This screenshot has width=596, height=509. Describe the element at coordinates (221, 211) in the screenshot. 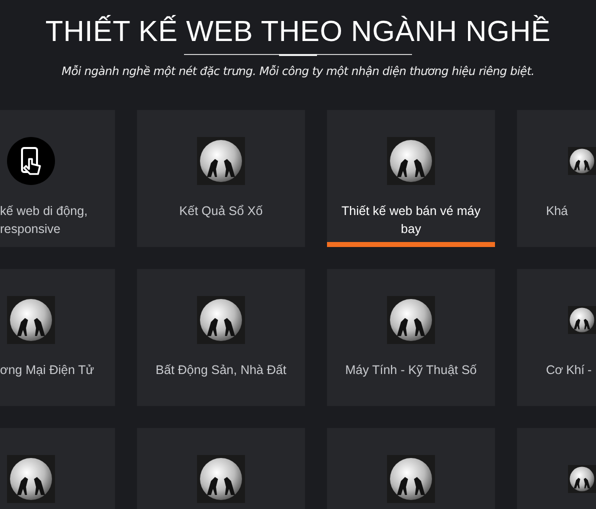

I see `card-label: Kết Quả Sổ Xố` at that location.